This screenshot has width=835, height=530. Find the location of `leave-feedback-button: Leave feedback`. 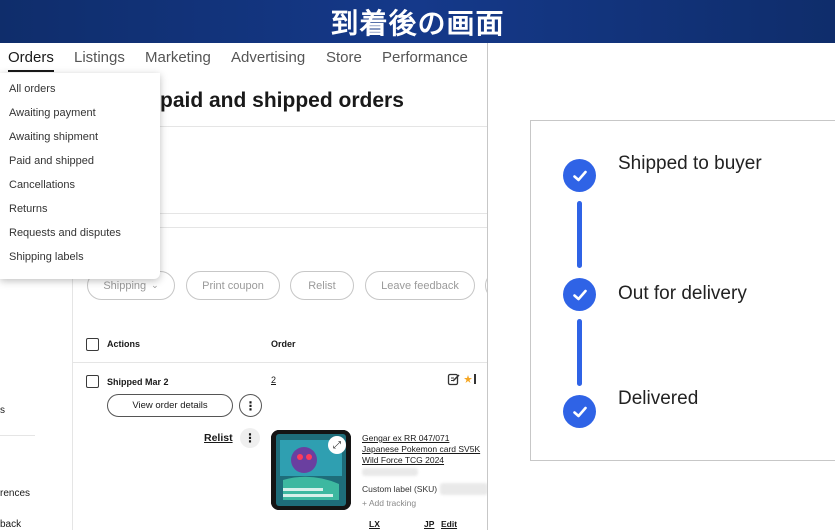

leave-feedback-button: Leave feedback is located at coordinates (420, 285).